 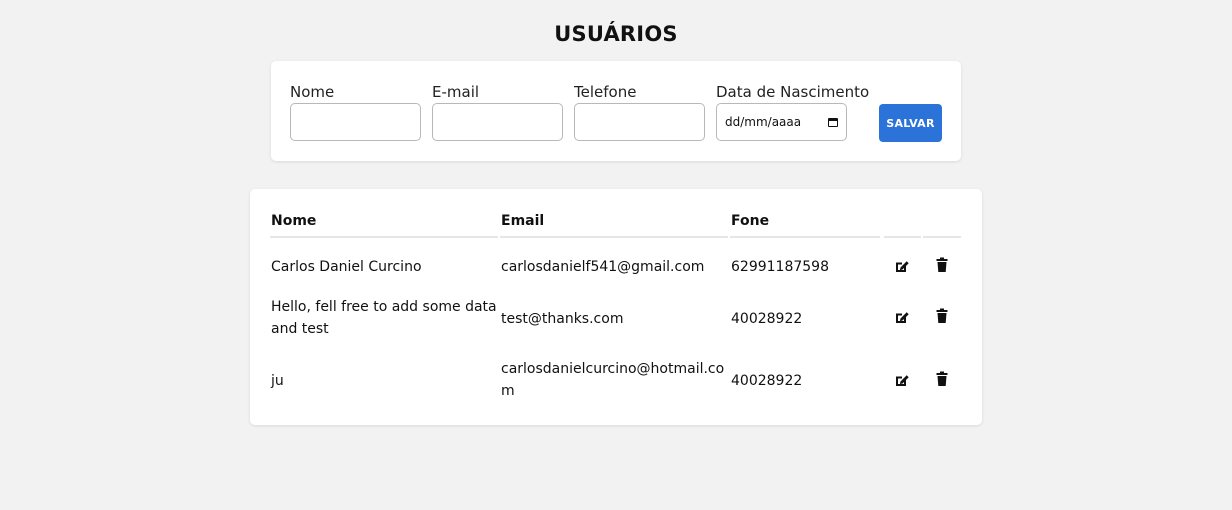 I want to click on row-name: ju, so click(x=277, y=381).